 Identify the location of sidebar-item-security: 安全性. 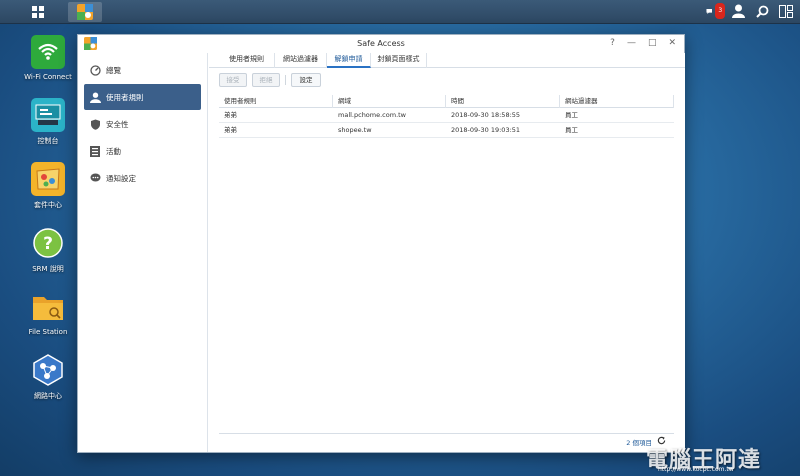
(142, 124).